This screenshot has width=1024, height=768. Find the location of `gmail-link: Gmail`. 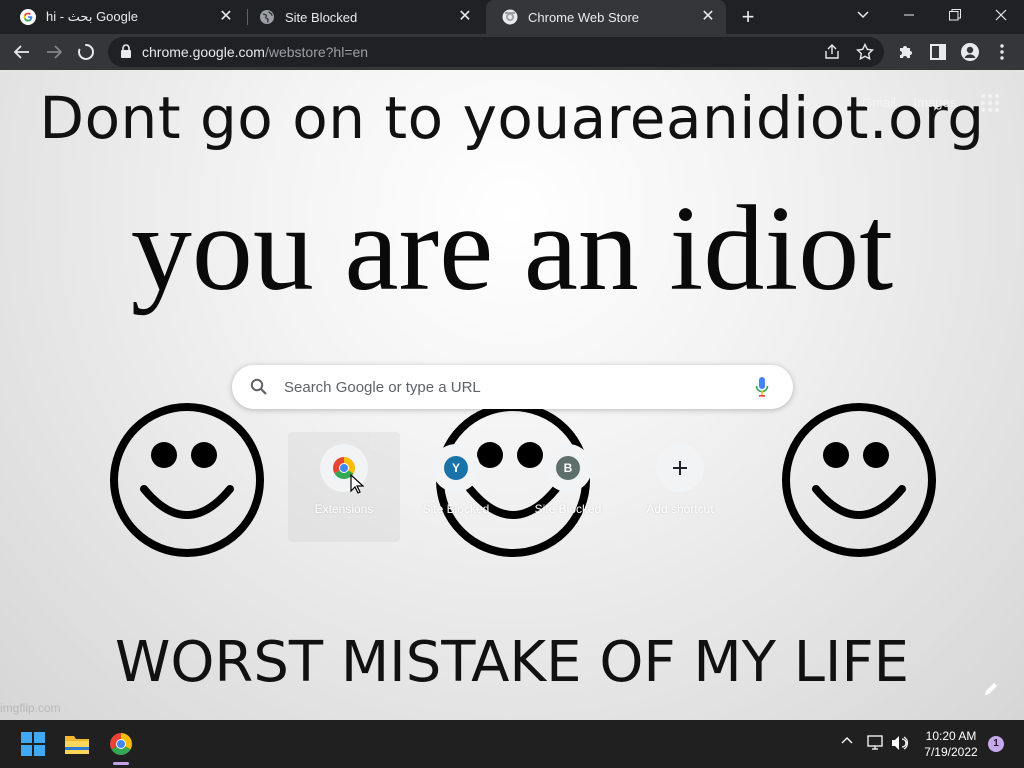

gmail-link: Gmail is located at coordinates (879, 102).